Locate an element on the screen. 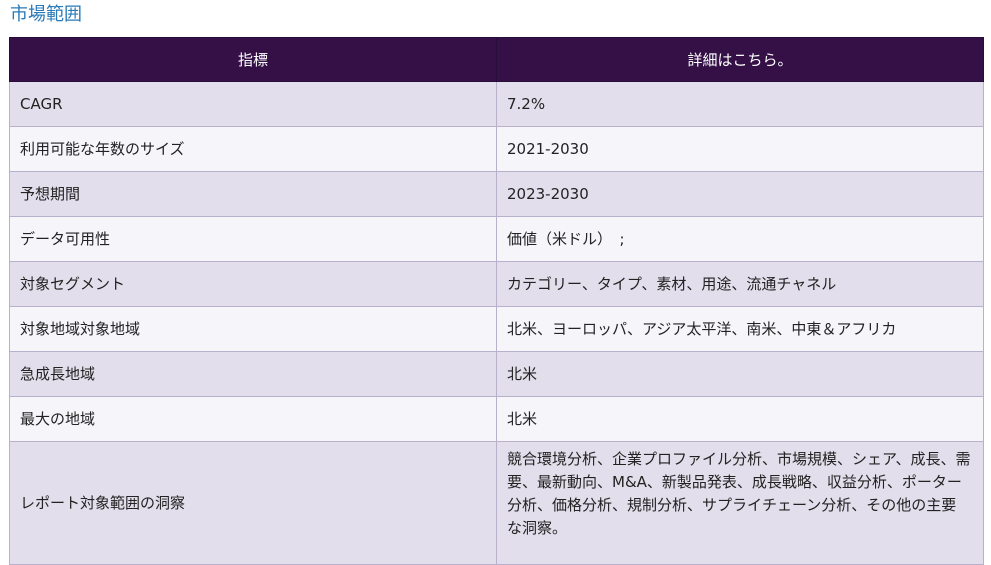  table-row: 対象地域対象地域 北米、ヨーロッパ、アジア太平洋、南米、中東＆アフリカ is located at coordinates (496, 329).